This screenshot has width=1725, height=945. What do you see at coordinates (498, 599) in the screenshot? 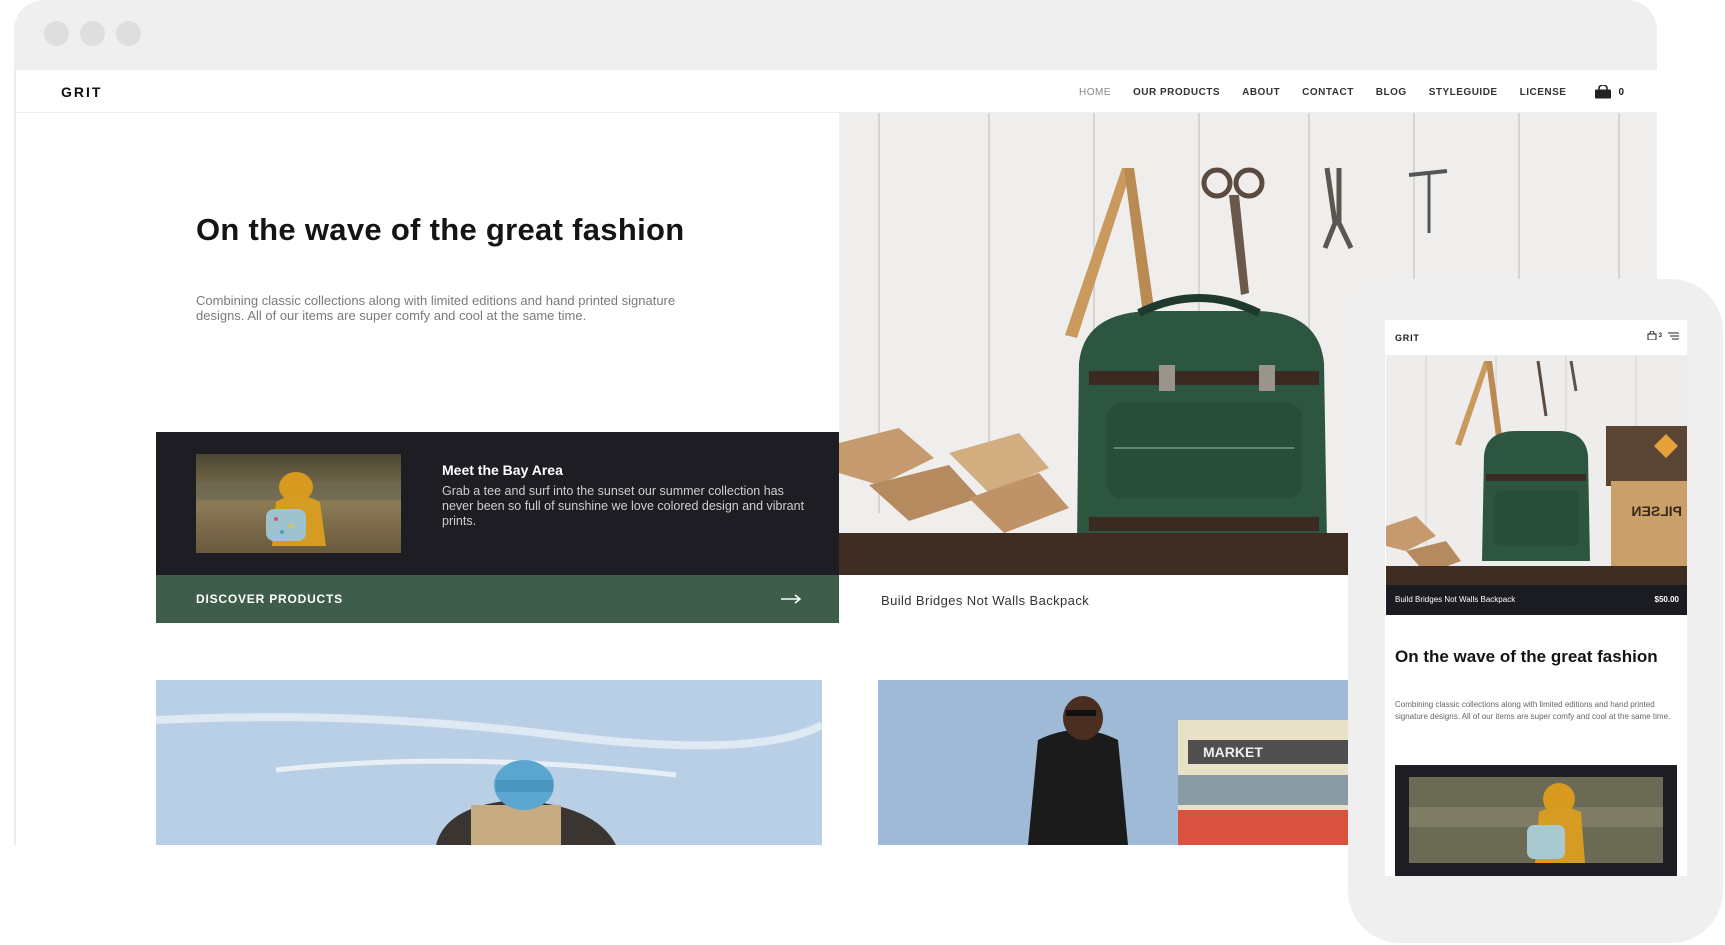
I see `discover-products-button: DISCOVER PRODUCTS` at bounding box center [498, 599].